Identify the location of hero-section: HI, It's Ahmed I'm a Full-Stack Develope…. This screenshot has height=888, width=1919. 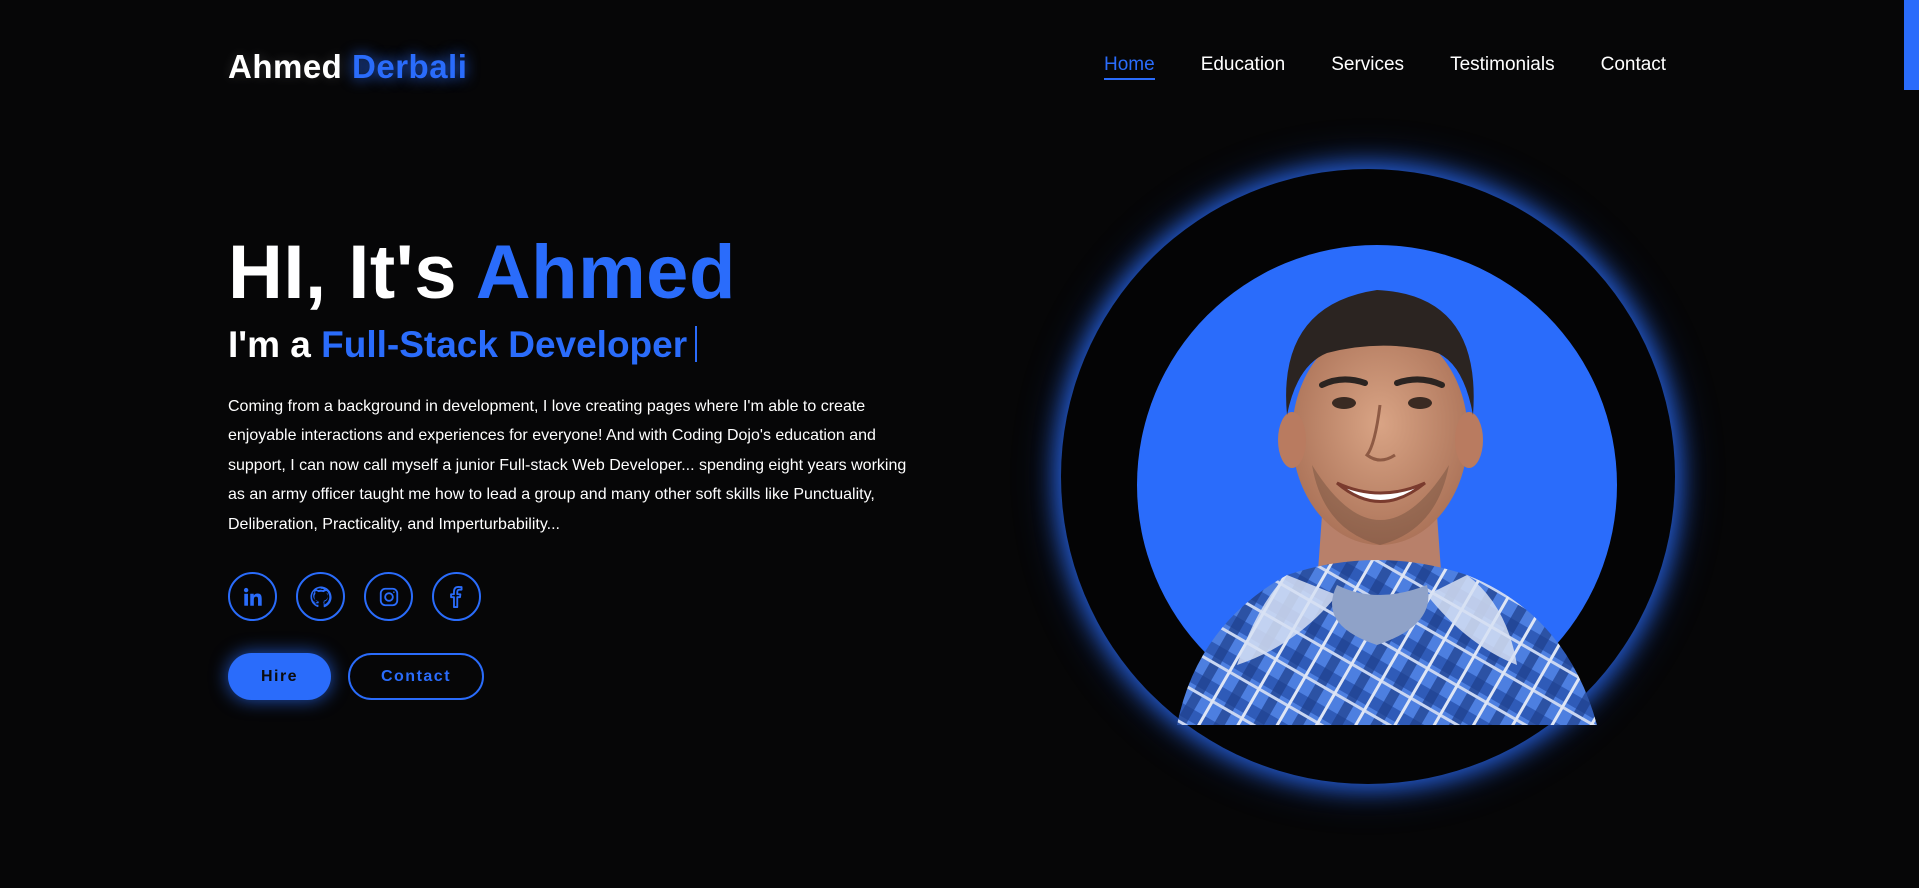
(568, 395).